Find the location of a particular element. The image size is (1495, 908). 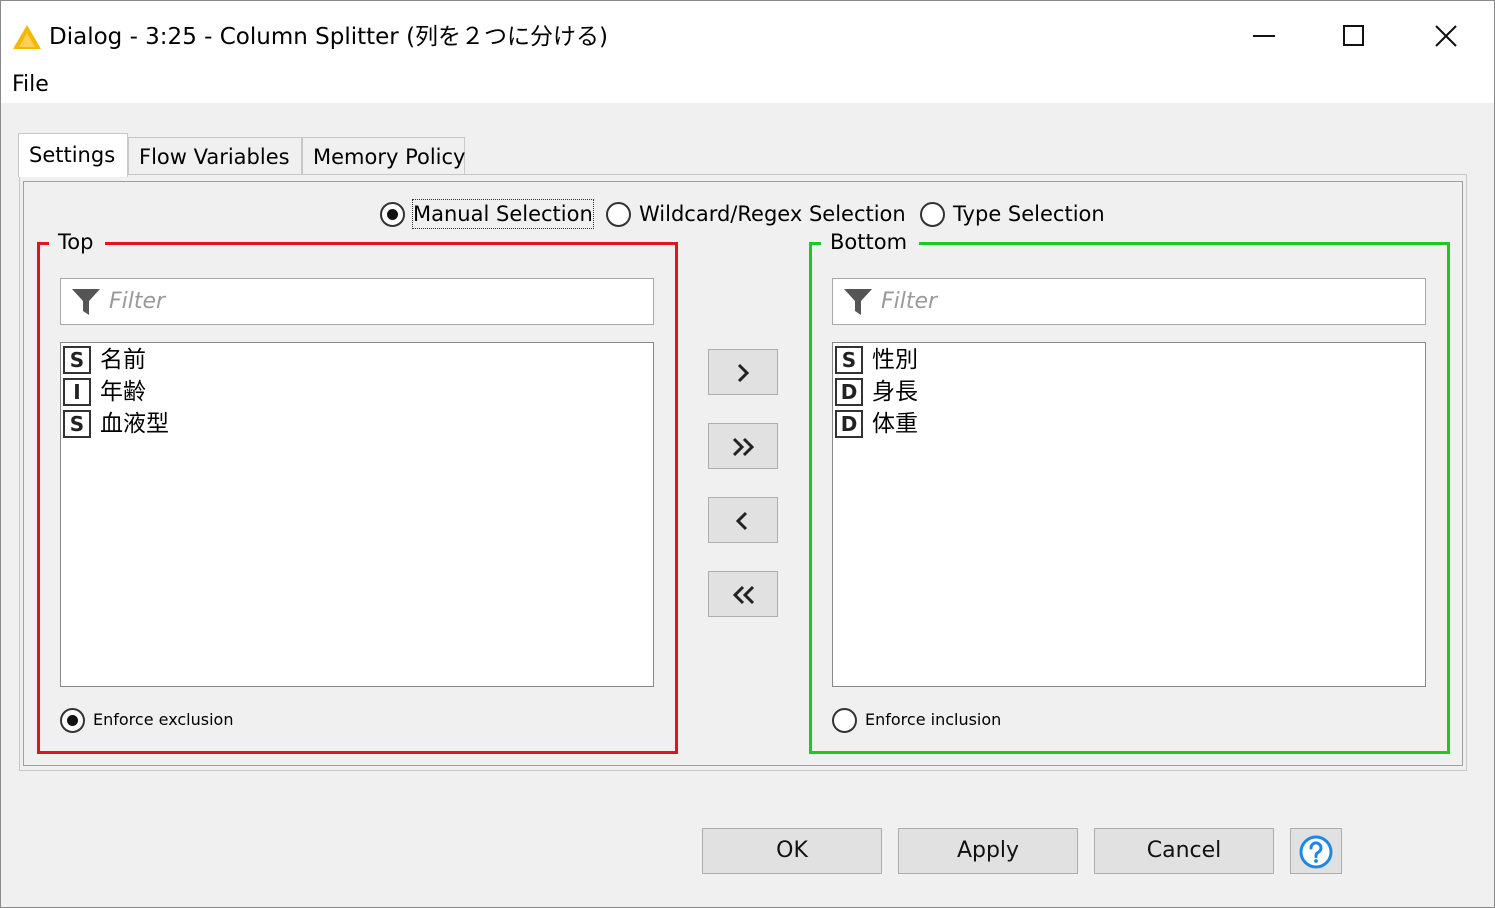

maximize-icon is located at coordinates (1353, 35).